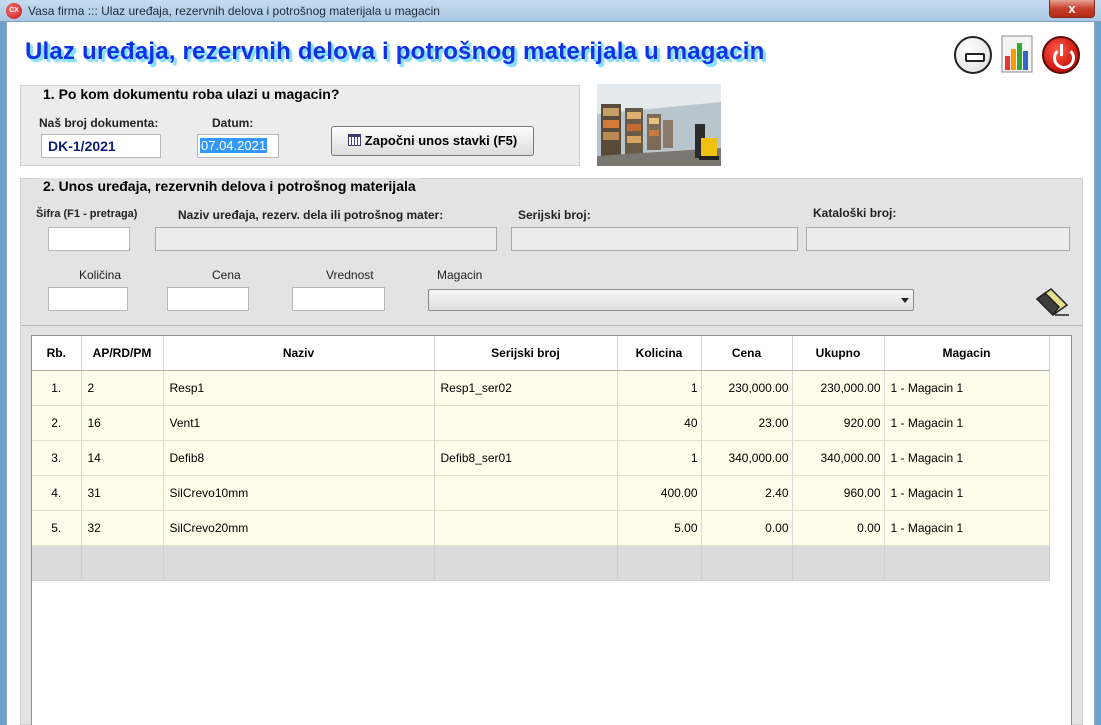  Describe the element at coordinates (100, 275) in the screenshot. I see `quantity-label: Količina` at that location.